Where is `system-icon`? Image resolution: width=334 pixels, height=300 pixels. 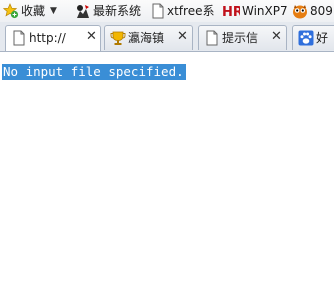
system-icon is located at coordinates (83, 11).